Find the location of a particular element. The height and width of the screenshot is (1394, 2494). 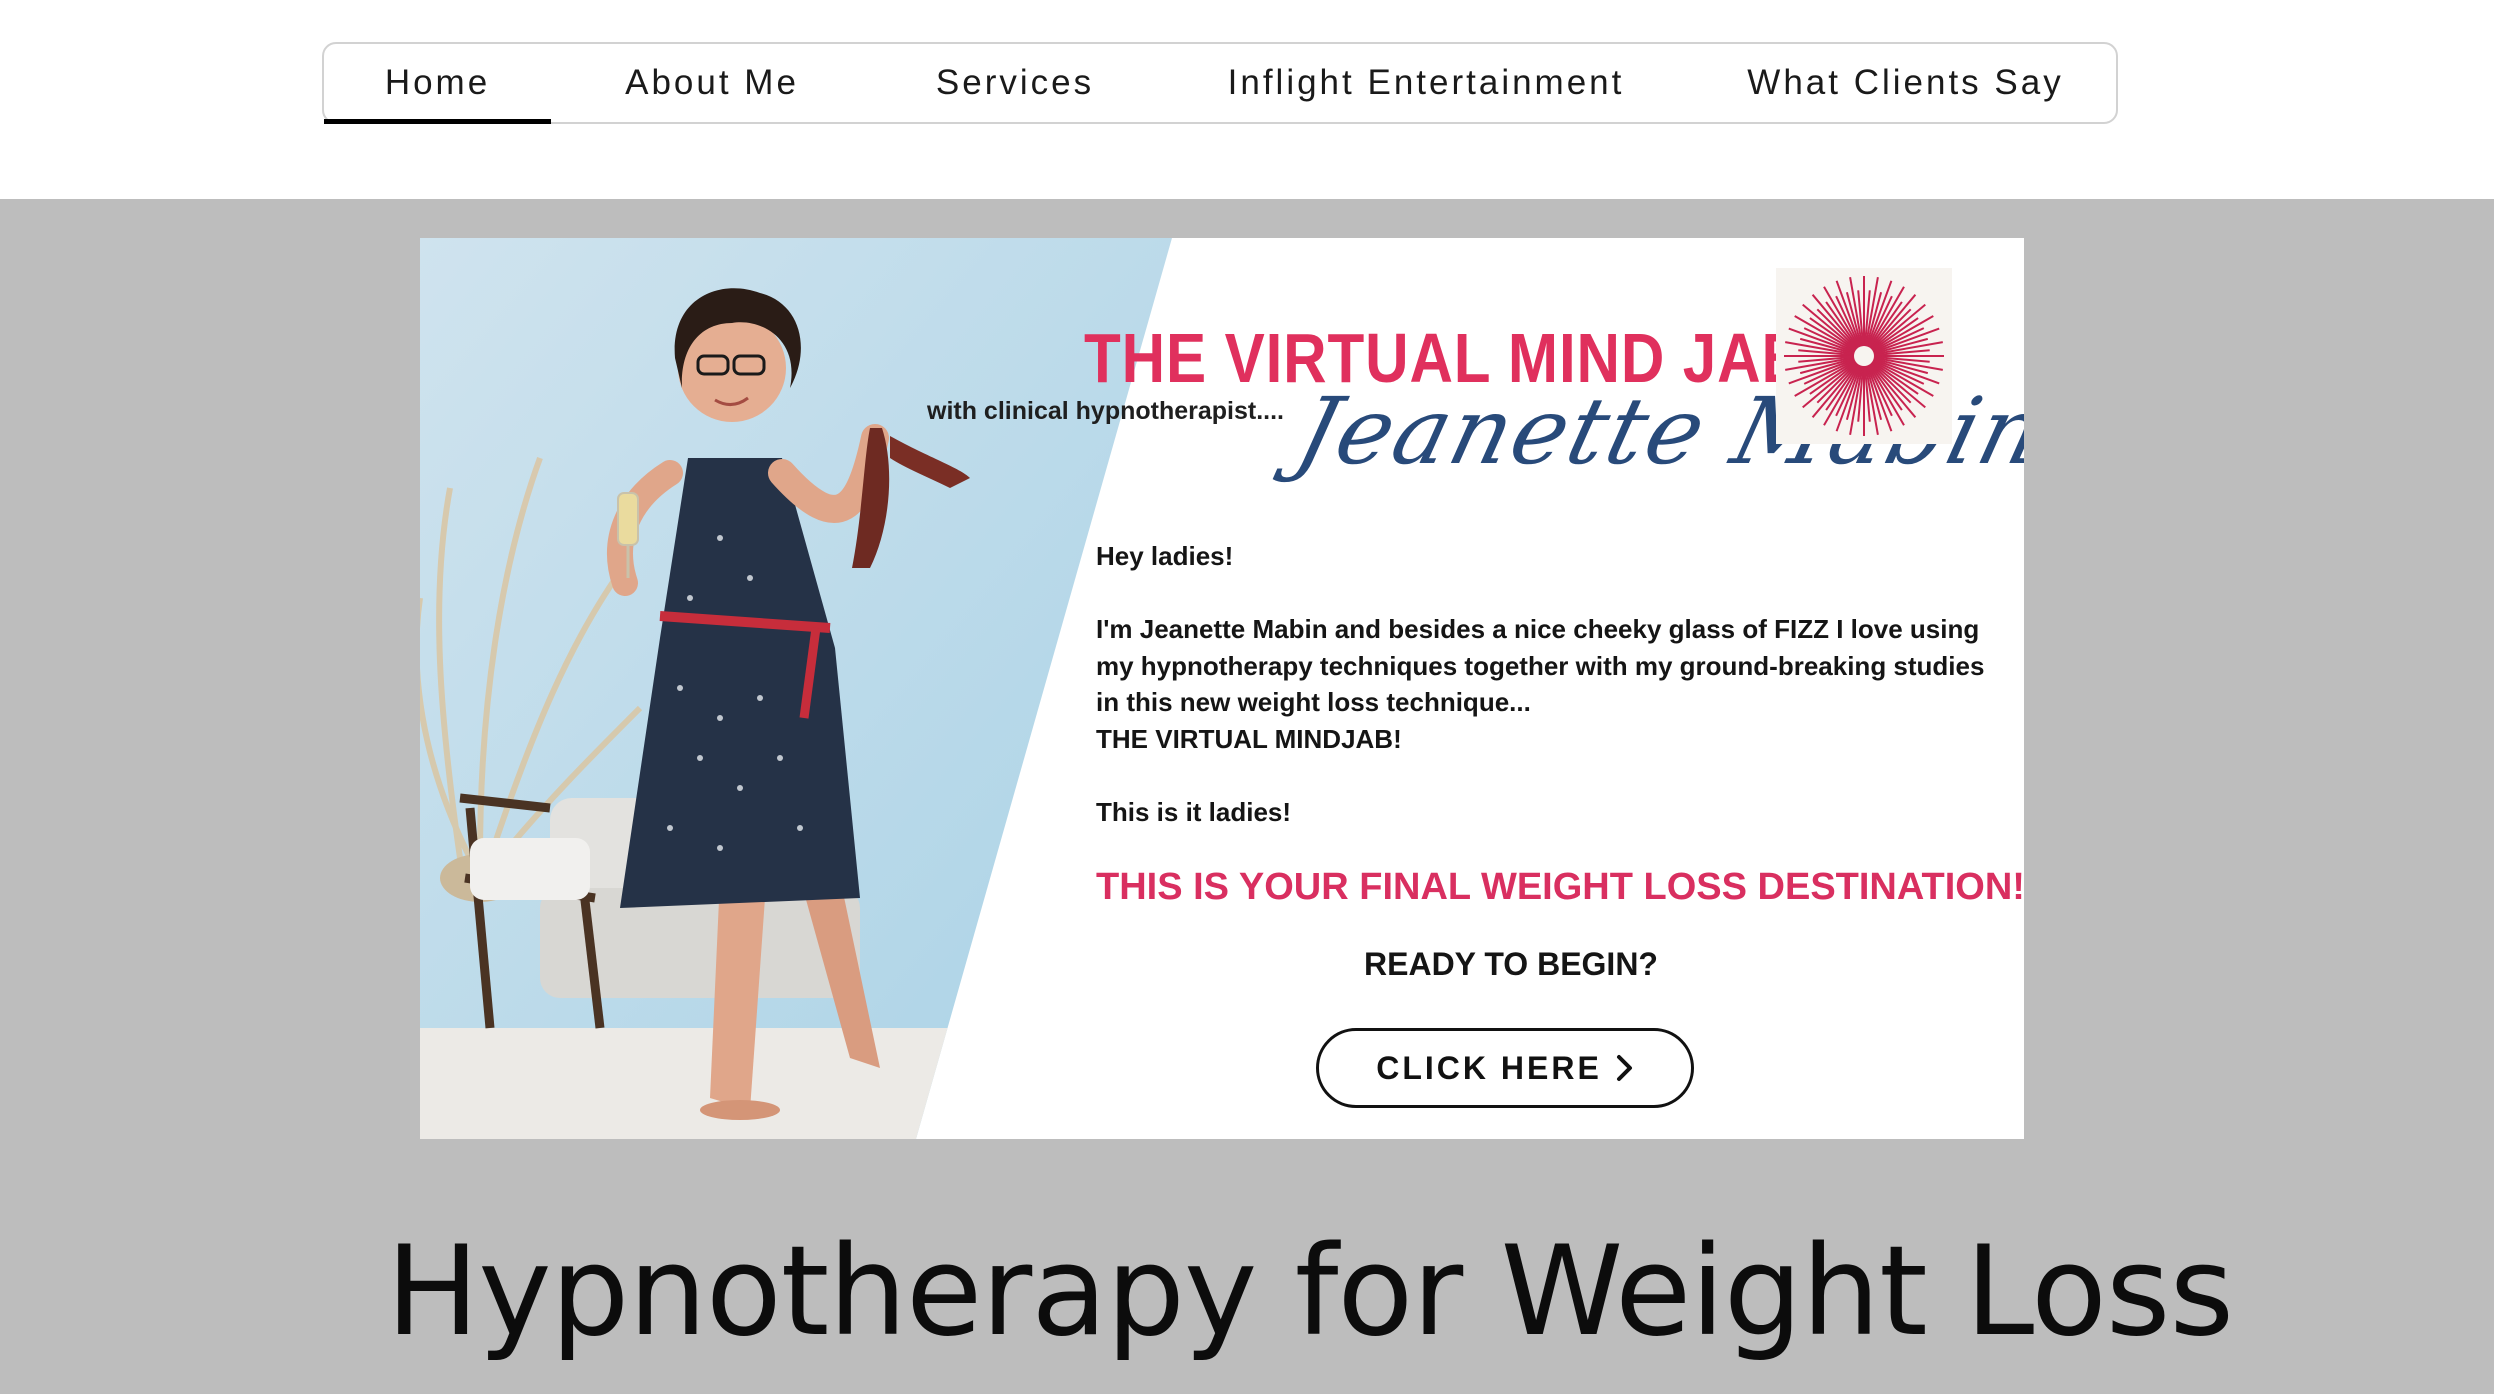

nav-item-home: Home is located at coordinates (437, 84).